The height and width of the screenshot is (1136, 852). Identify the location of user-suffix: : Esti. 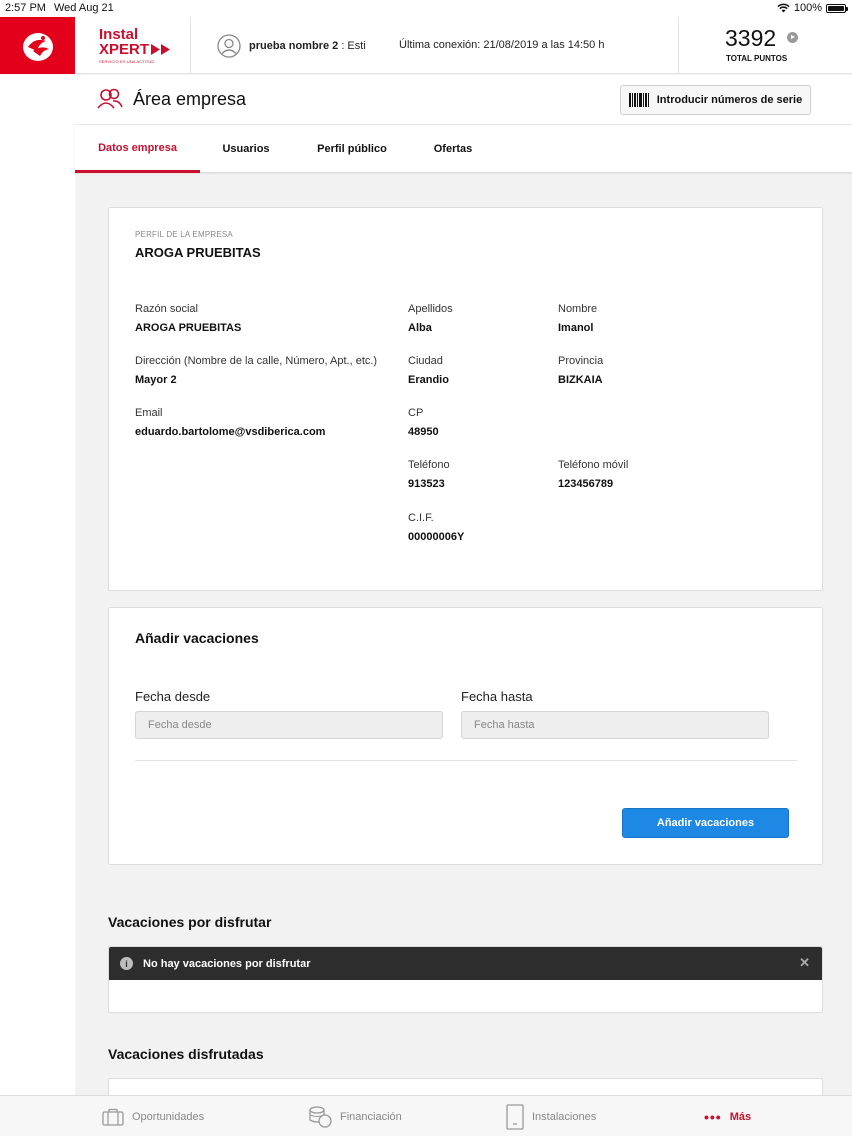
(353, 46).